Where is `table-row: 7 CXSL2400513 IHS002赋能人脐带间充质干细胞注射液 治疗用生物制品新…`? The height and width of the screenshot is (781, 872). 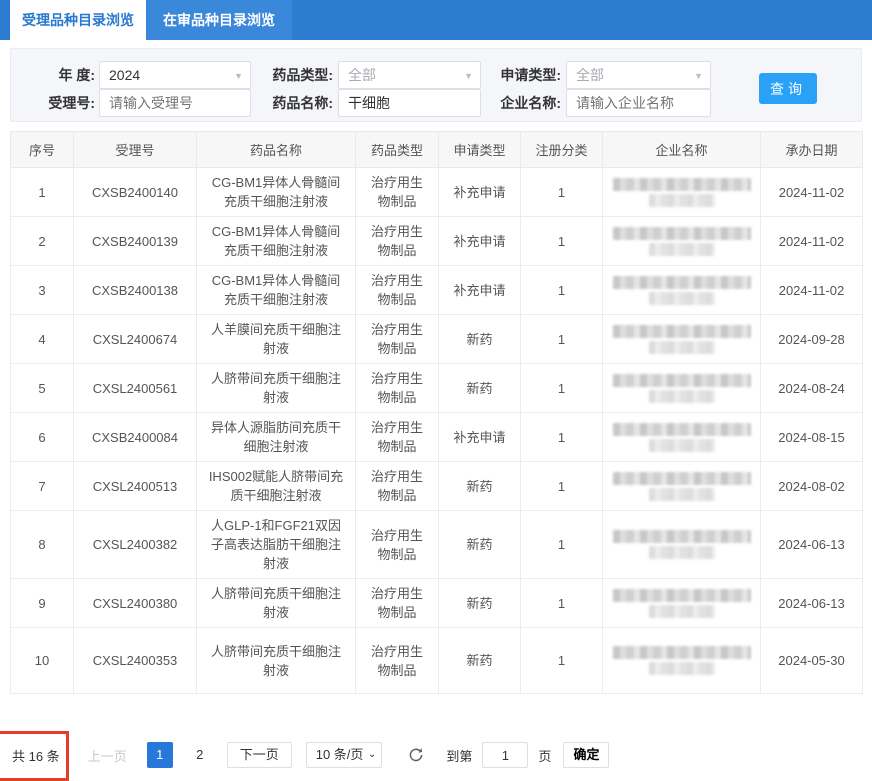 table-row: 7 CXSL2400513 IHS002赋能人脐带间充质干细胞注射液 治疗用生物制品新… is located at coordinates (436, 486).